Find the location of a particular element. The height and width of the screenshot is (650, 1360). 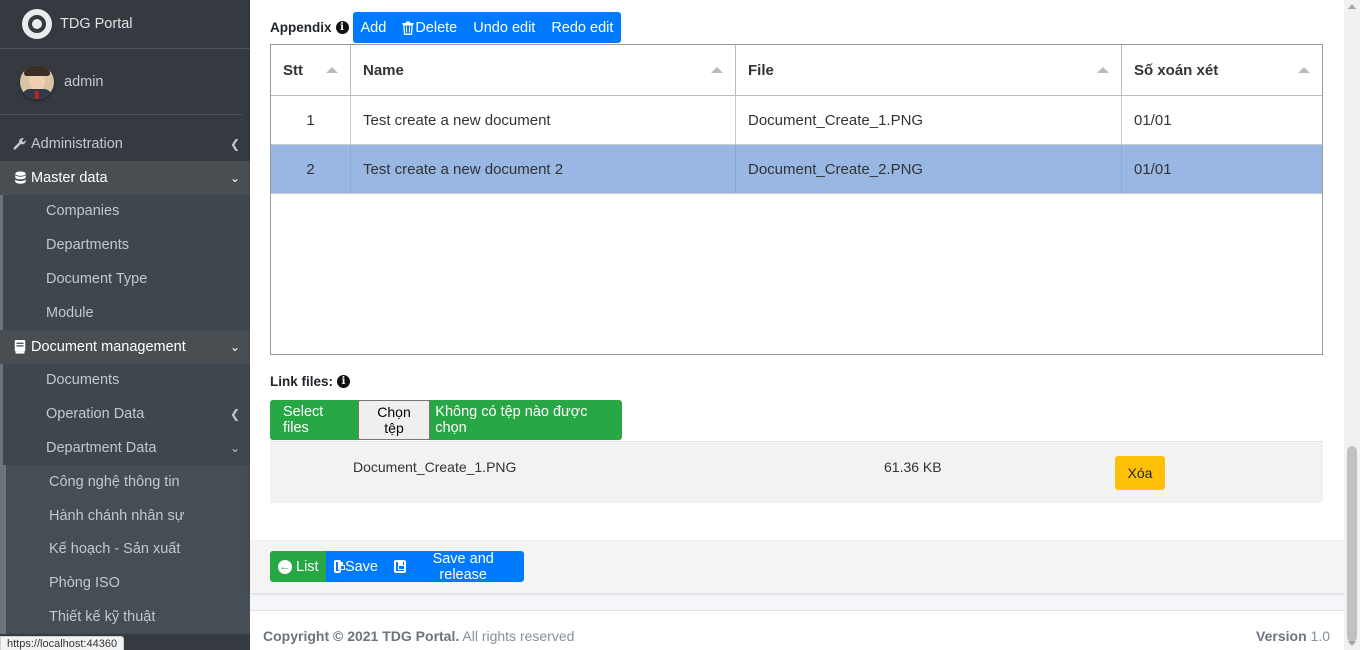

cell-file: Document_Create_2.PNG is located at coordinates (929, 169).